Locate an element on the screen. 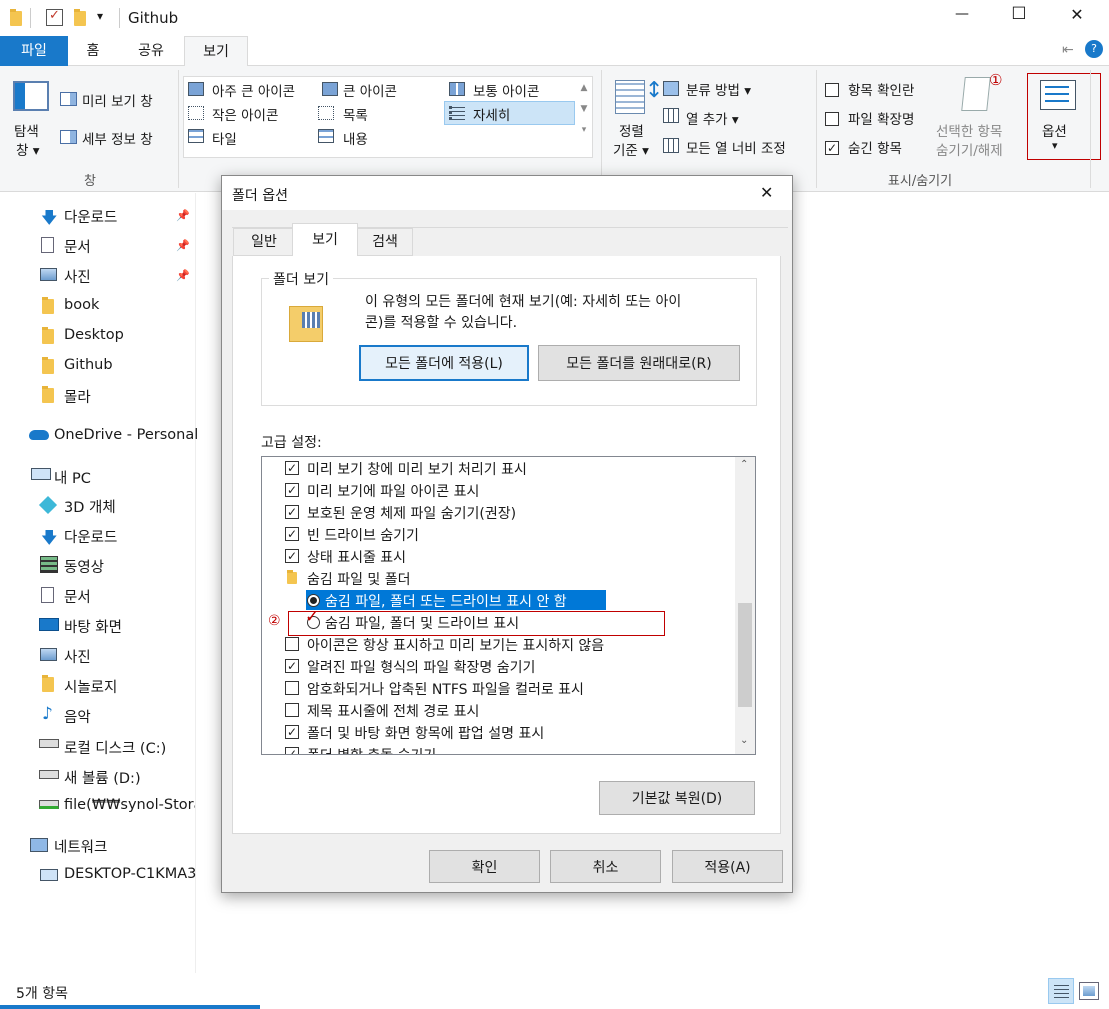  large-icons-icon is located at coordinates (330, 89).